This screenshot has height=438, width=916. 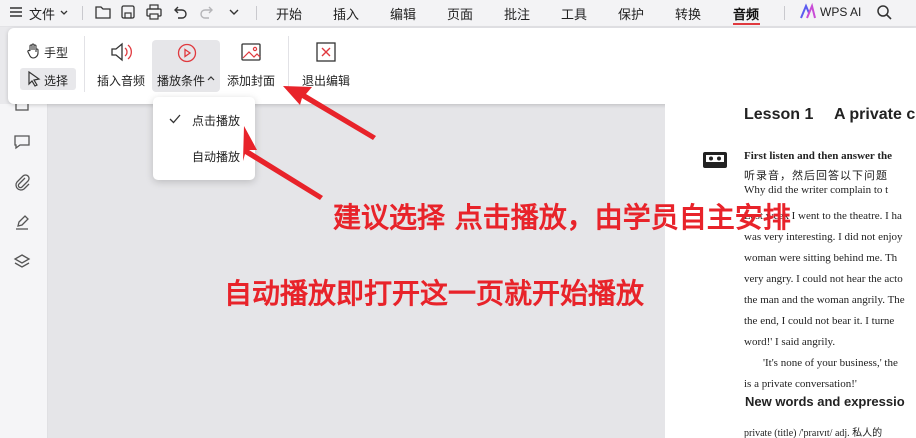 I want to click on arrow-to-click-play, so click(x=283, y=163).